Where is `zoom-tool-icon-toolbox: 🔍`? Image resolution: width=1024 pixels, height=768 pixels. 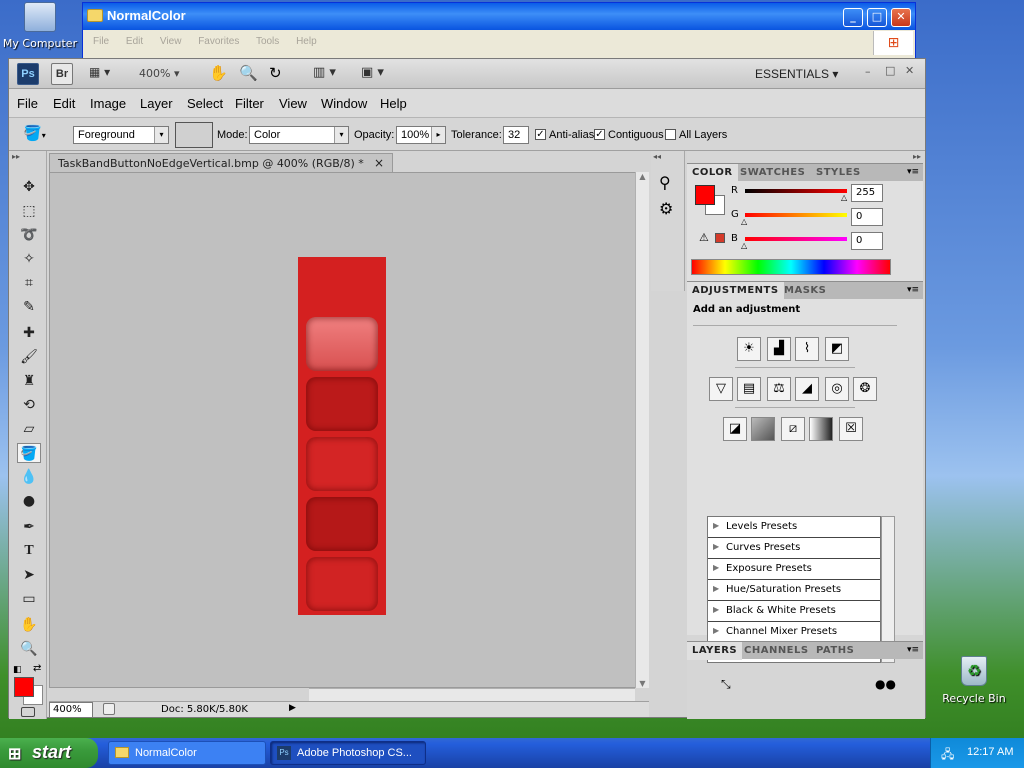
zoom-tool-icon-toolbox: 🔍 is located at coordinates (29, 649).